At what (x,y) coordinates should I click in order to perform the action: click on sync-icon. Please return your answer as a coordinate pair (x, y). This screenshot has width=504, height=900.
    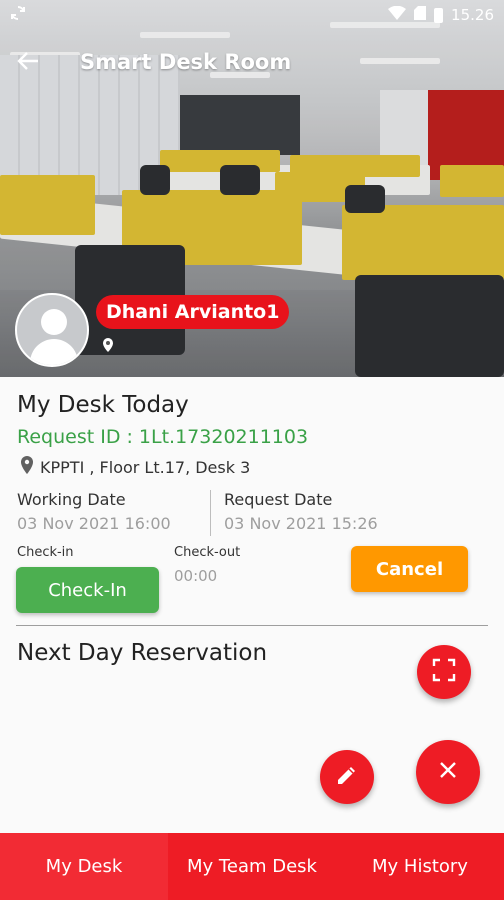
    Looking at the image, I should click on (18, 15).